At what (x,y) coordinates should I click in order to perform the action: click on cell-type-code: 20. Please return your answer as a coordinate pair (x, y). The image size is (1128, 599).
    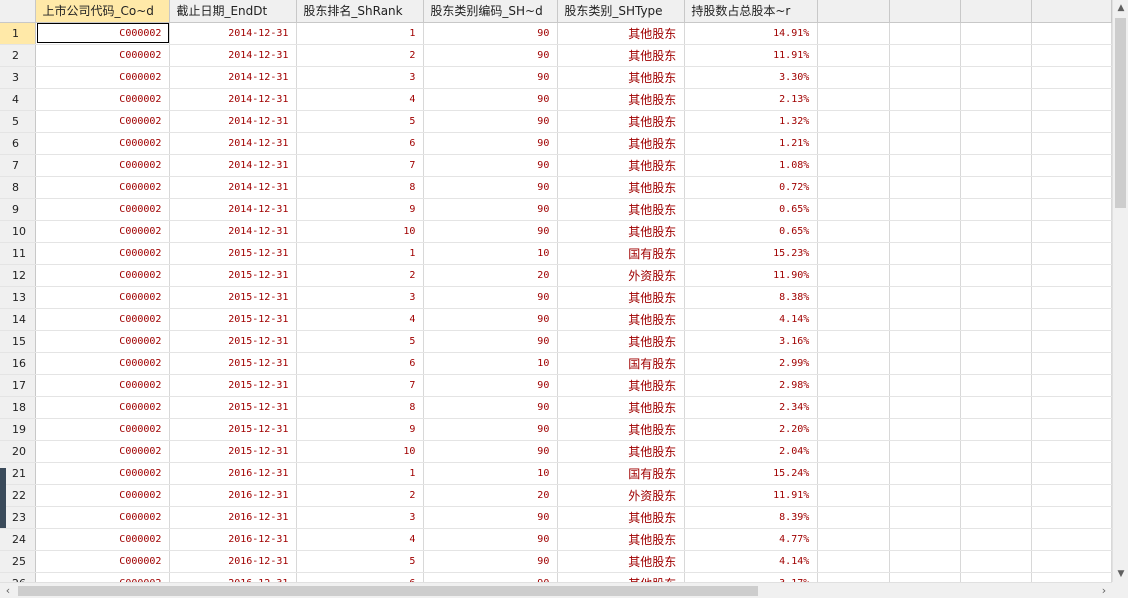
    Looking at the image, I should click on (491, 275).